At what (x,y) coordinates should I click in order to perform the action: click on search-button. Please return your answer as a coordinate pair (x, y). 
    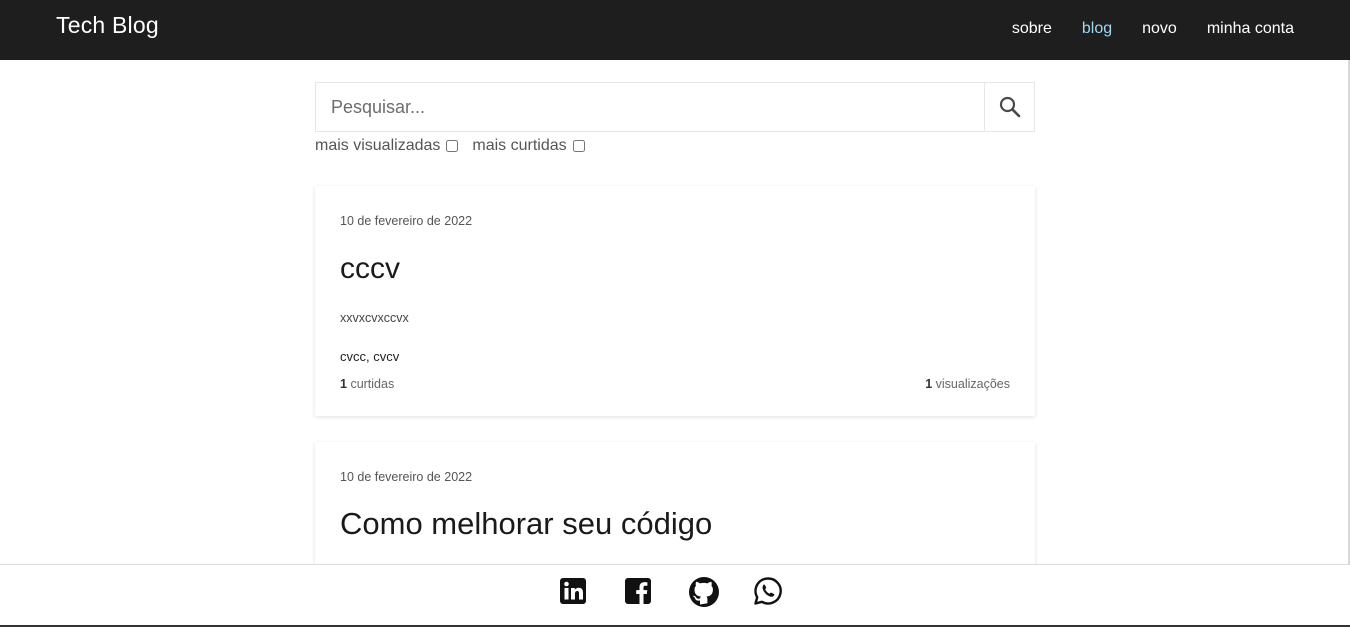
    Looking at the image, I should click on (1009, 107).